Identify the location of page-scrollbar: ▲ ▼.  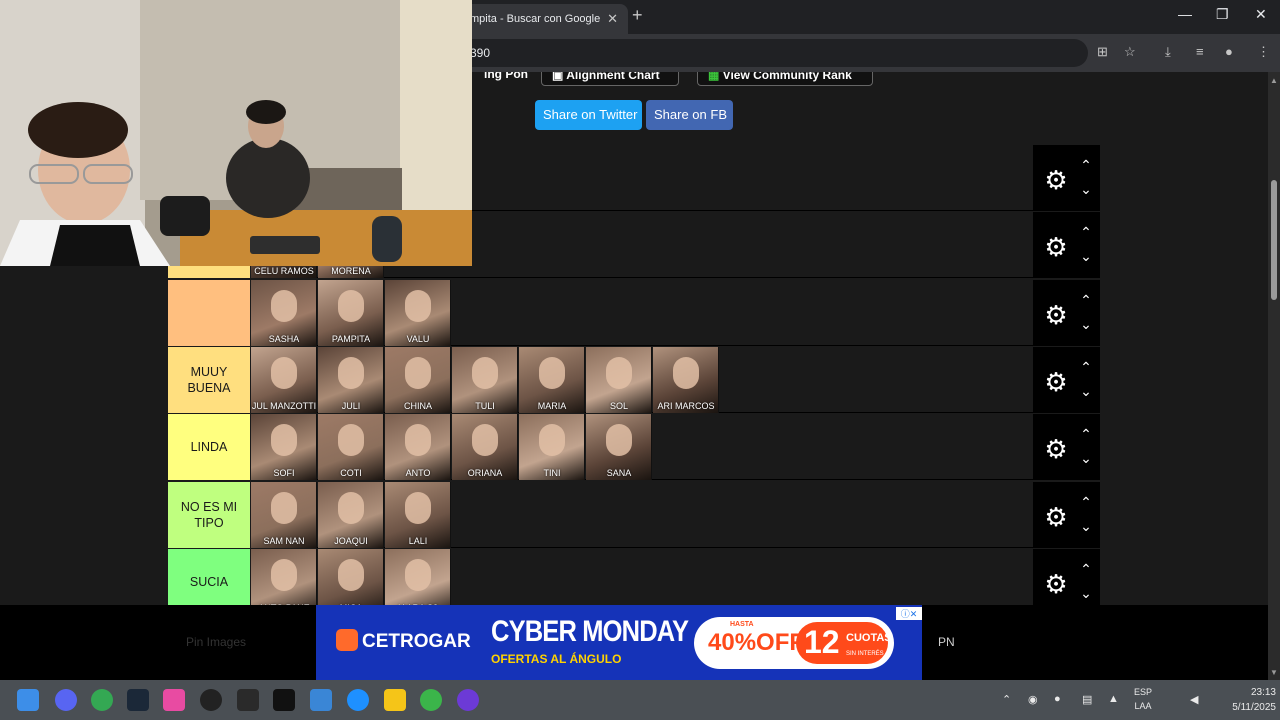
(1274, 376).